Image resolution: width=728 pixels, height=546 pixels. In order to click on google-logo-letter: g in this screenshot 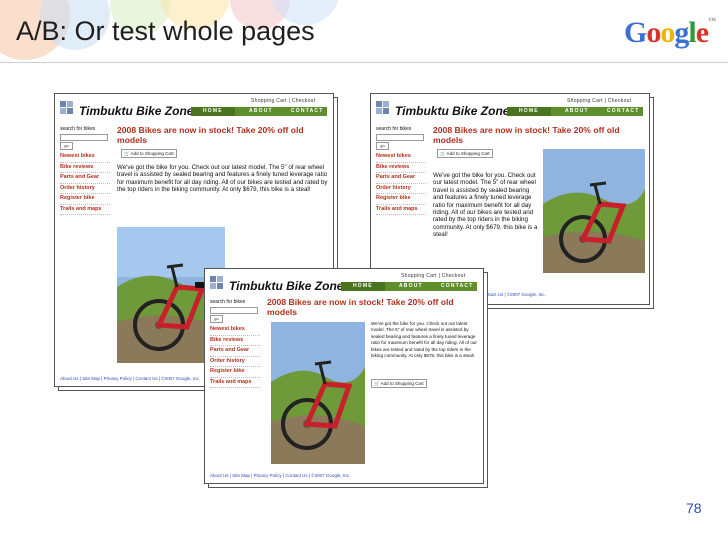, I will do `click(681, 32)`.